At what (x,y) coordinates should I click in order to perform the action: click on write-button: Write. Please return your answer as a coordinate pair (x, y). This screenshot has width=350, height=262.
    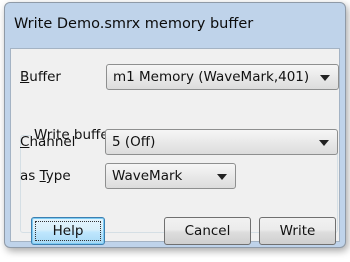
    Looking at the image, I should click on (297, 231).